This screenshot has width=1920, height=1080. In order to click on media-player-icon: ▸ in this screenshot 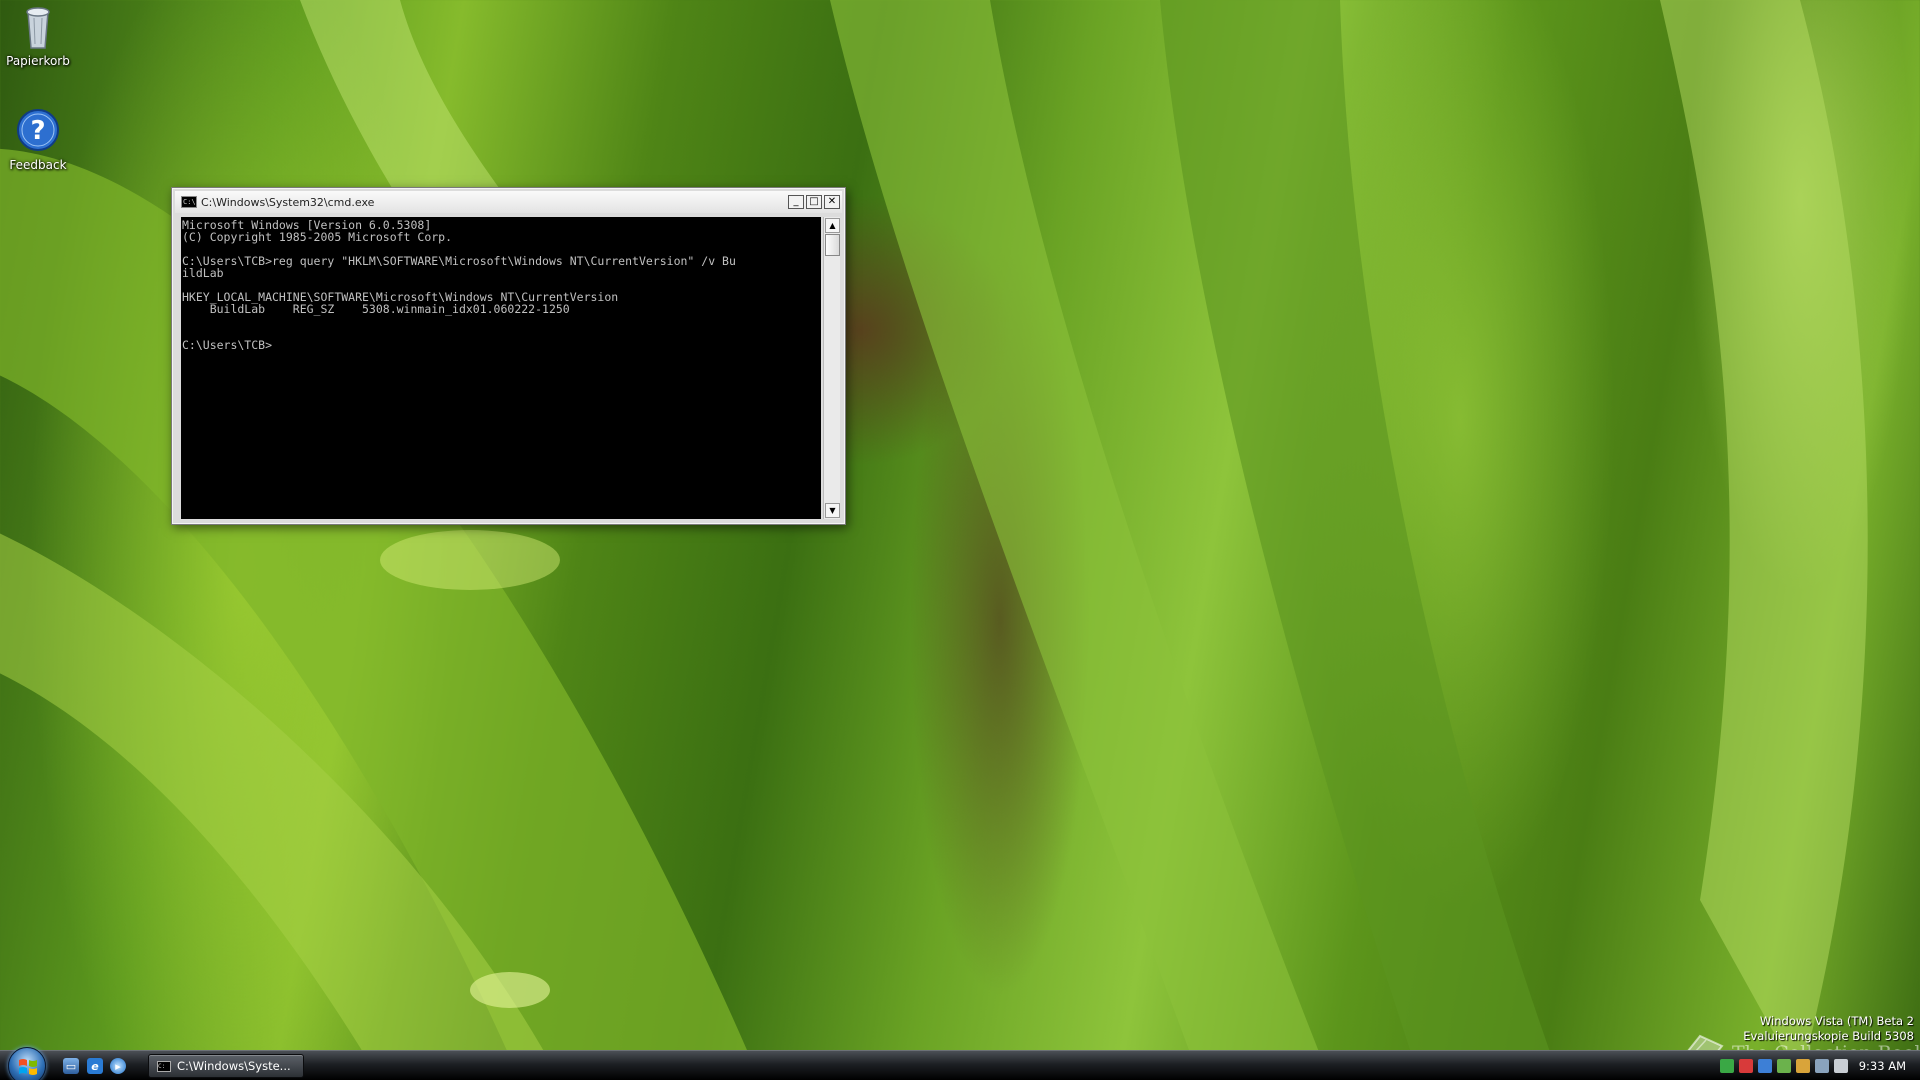, I will do `click(118, 1066)`.